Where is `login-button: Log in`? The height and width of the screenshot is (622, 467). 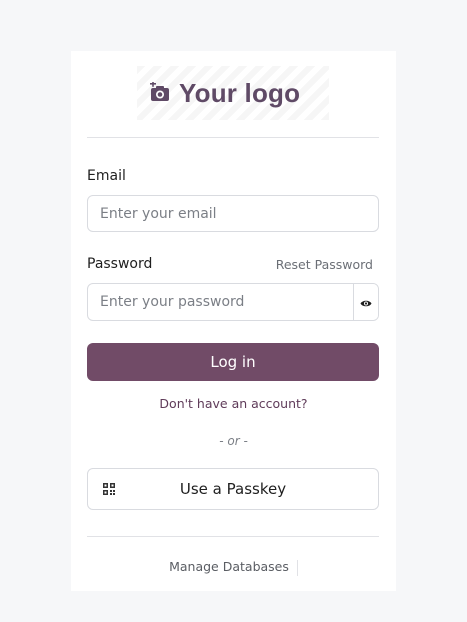
login-button: Log in is located at coordinates (233, 362).